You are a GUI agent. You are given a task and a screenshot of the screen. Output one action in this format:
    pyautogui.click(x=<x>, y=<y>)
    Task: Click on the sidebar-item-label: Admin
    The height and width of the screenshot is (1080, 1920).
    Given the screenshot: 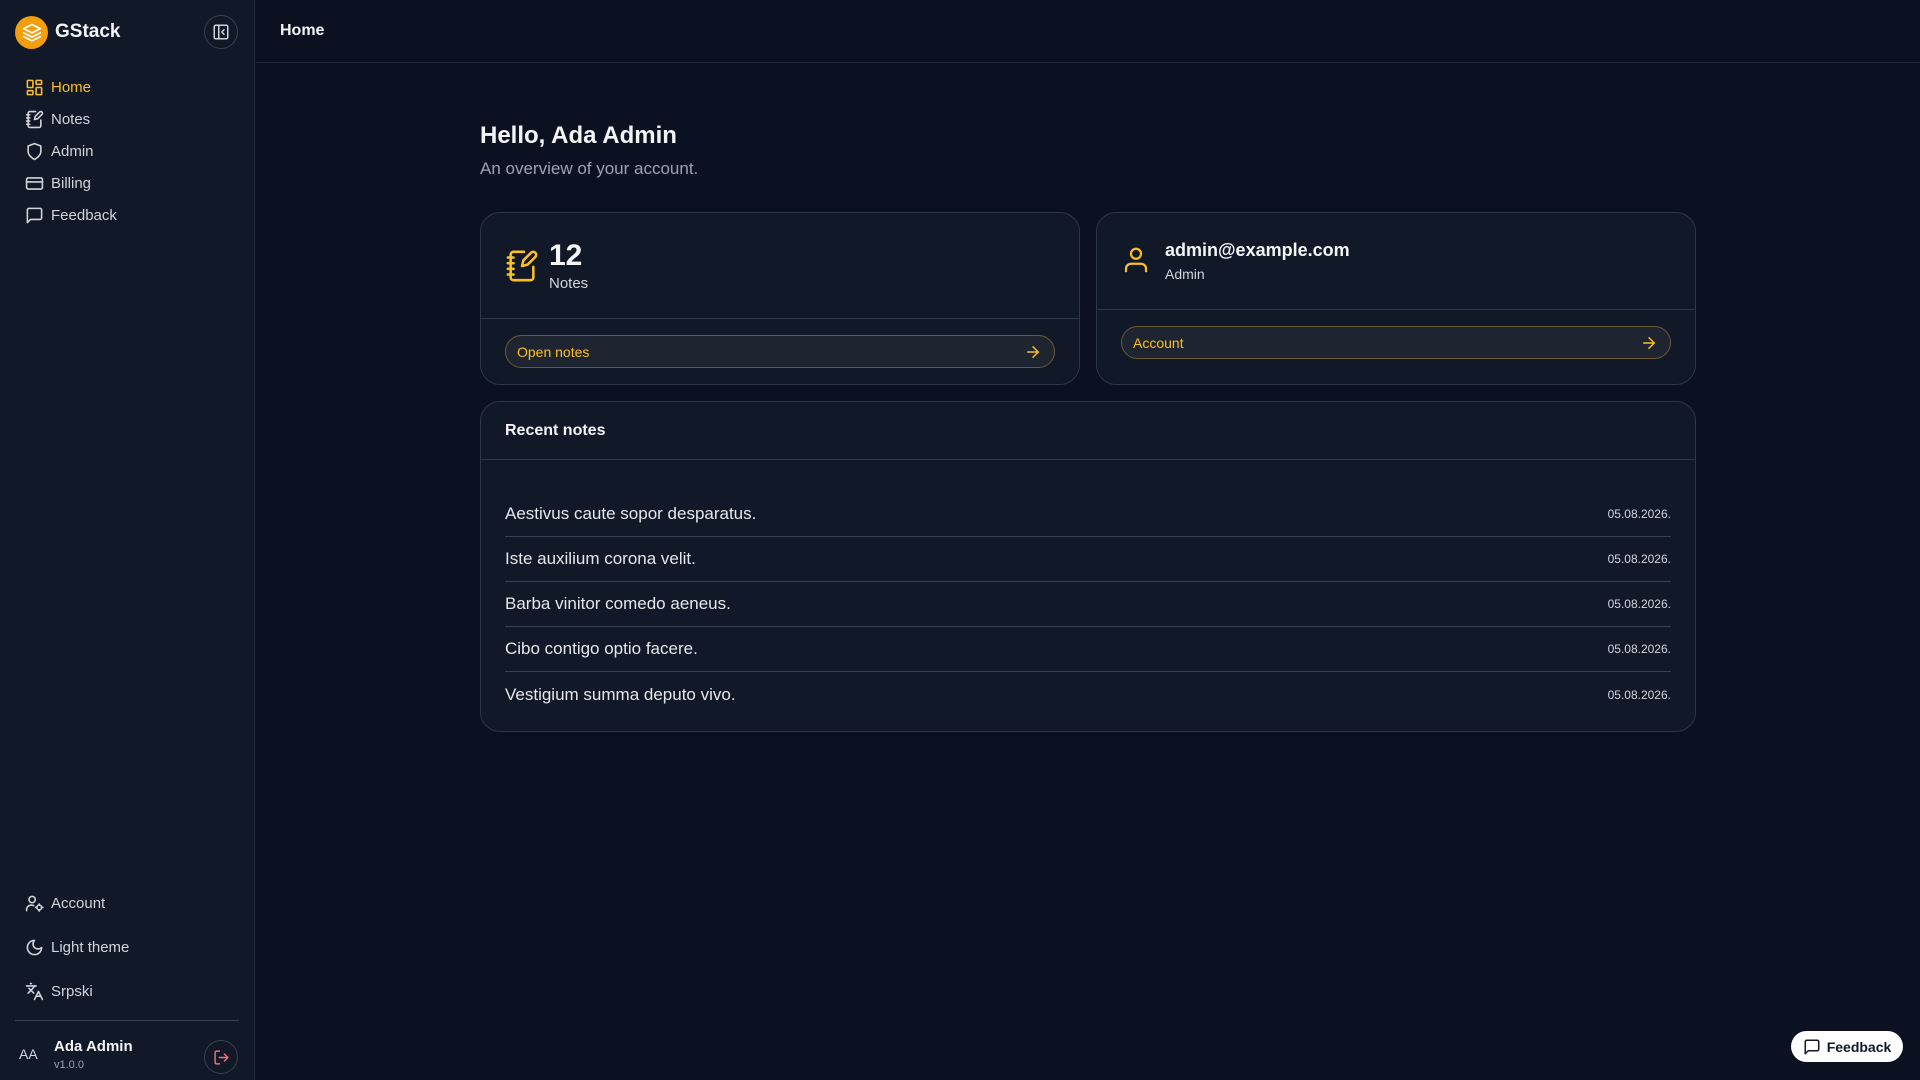 What is the action you would take?
    pyautogui.click(x=72, y=151)
    